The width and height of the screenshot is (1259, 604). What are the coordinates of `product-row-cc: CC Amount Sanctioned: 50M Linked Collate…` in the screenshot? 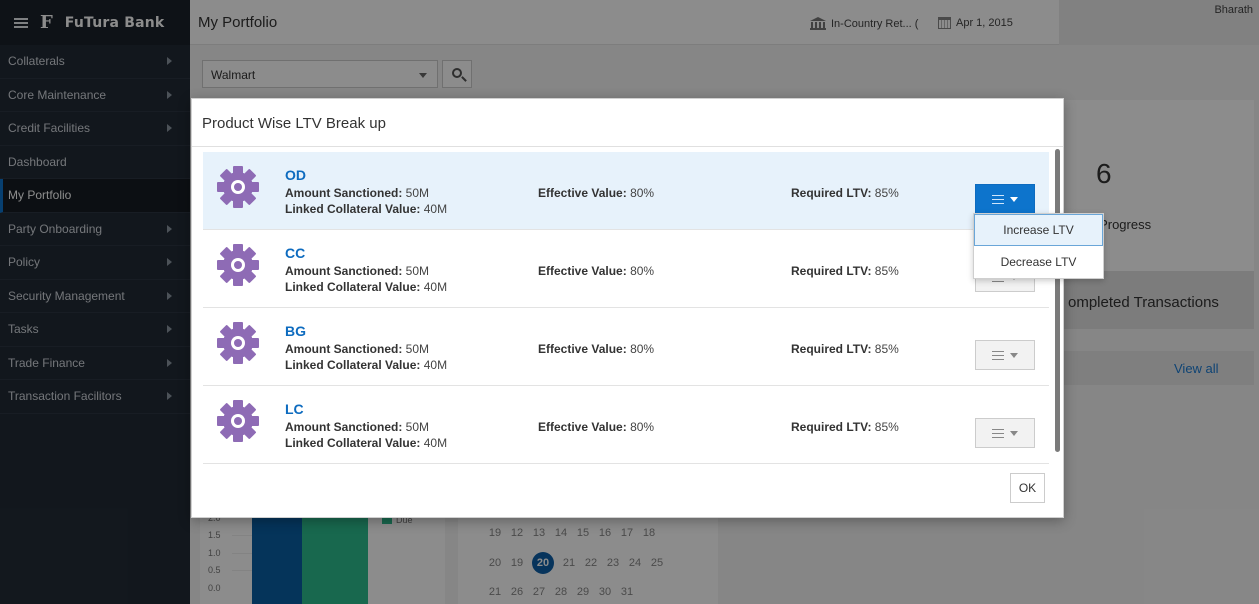 It's located at (626, 269).